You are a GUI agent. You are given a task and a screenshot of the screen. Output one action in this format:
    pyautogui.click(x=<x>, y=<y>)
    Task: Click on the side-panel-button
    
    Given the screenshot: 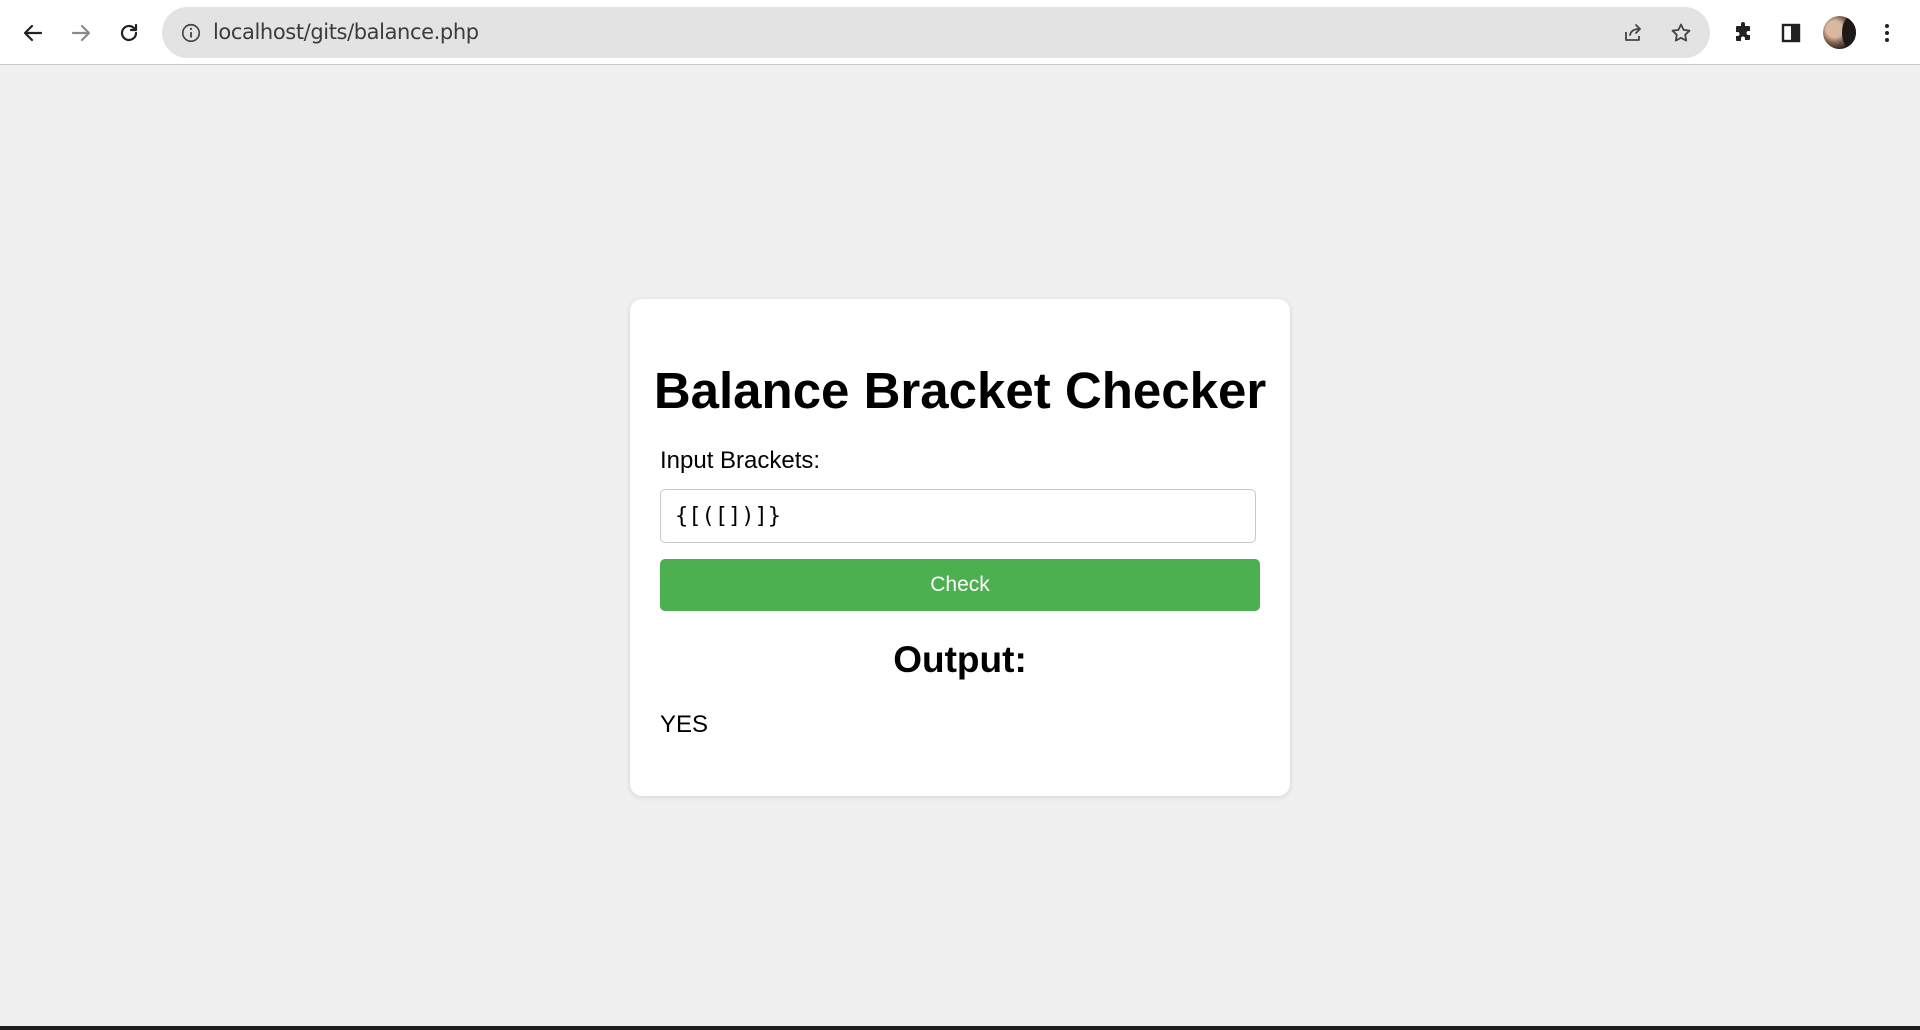 What is the action you would take?
    pyautogui.click(x=1790, y=32)
    